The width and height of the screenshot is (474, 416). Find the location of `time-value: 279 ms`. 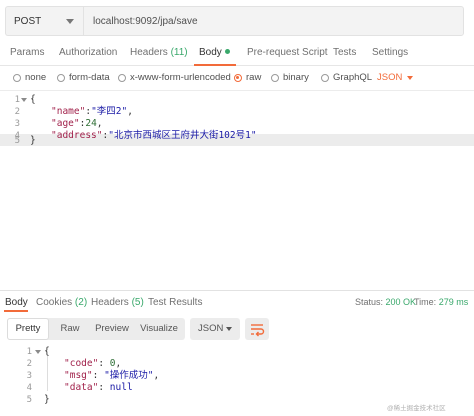

time-value: 279 ms is located at coordinates (453, 302).